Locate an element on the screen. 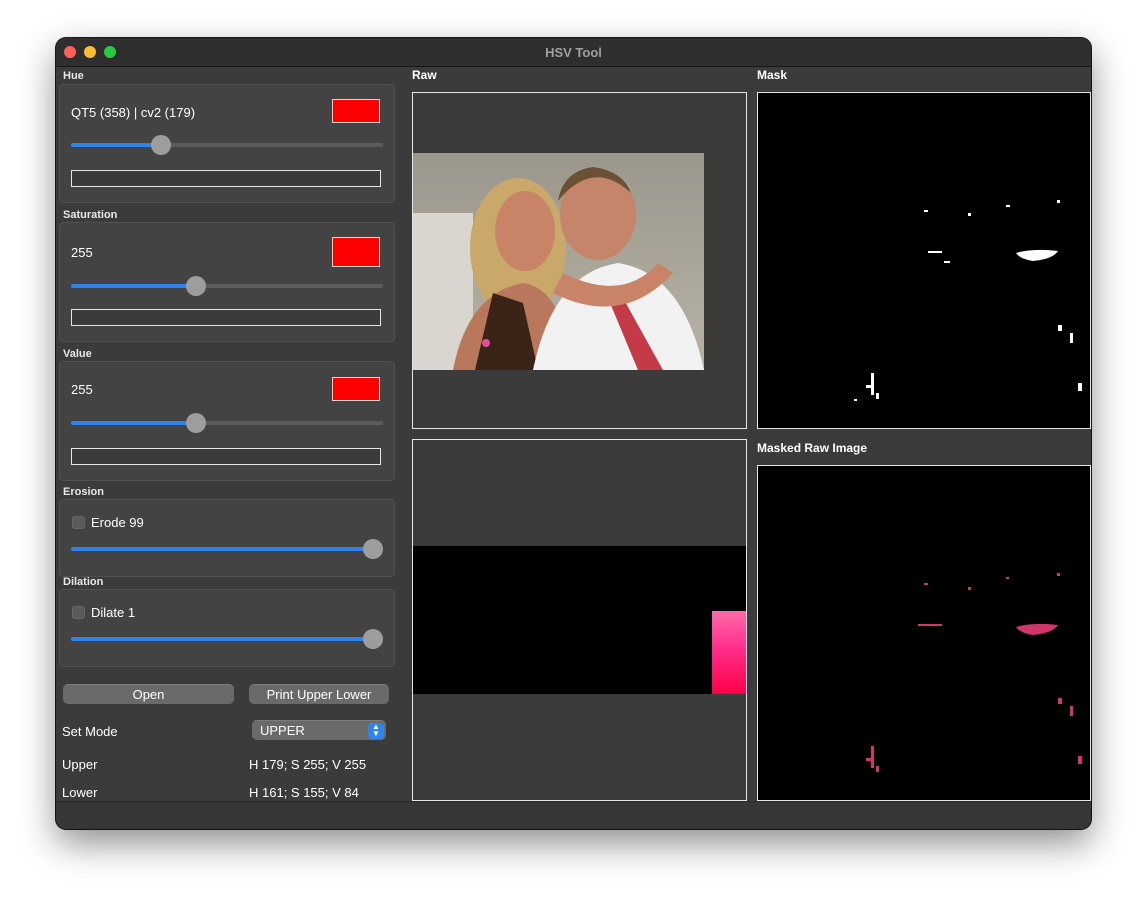  erode-checkbox-label: Erode 99 is located at coordinates (117, 522).